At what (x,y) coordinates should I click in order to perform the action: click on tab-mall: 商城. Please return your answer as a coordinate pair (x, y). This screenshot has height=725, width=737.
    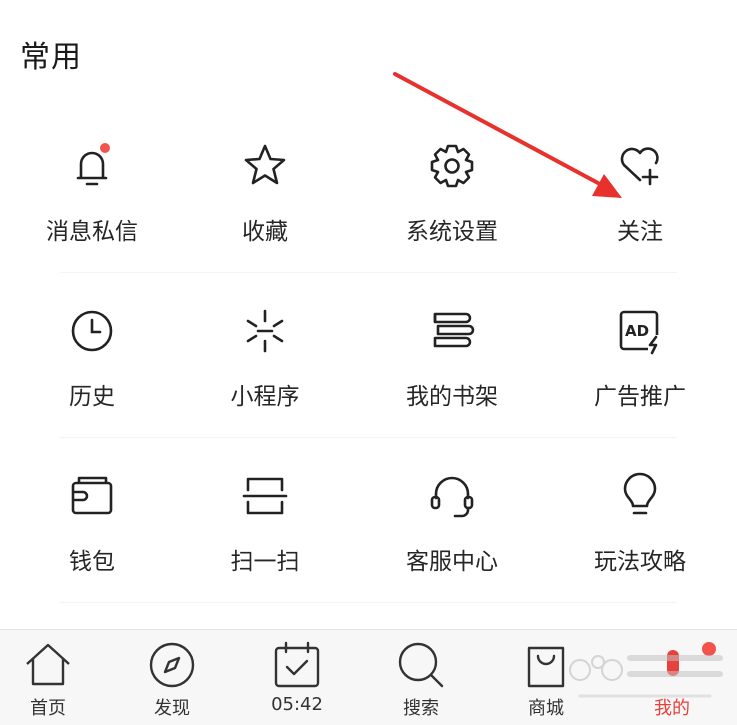
    Looking at the image, I should click on (546, 681).